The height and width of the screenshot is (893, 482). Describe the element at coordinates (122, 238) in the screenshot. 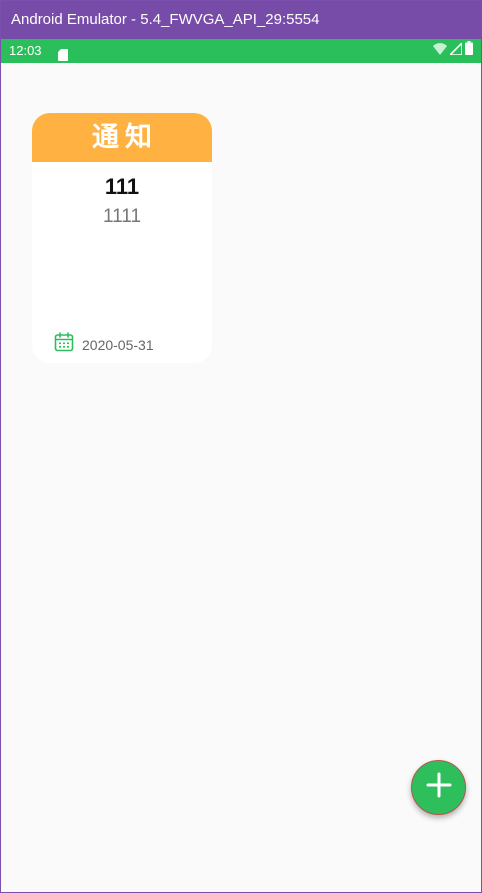

I see `notice-card: 通知 111 1111 2020-05-31` at that location.